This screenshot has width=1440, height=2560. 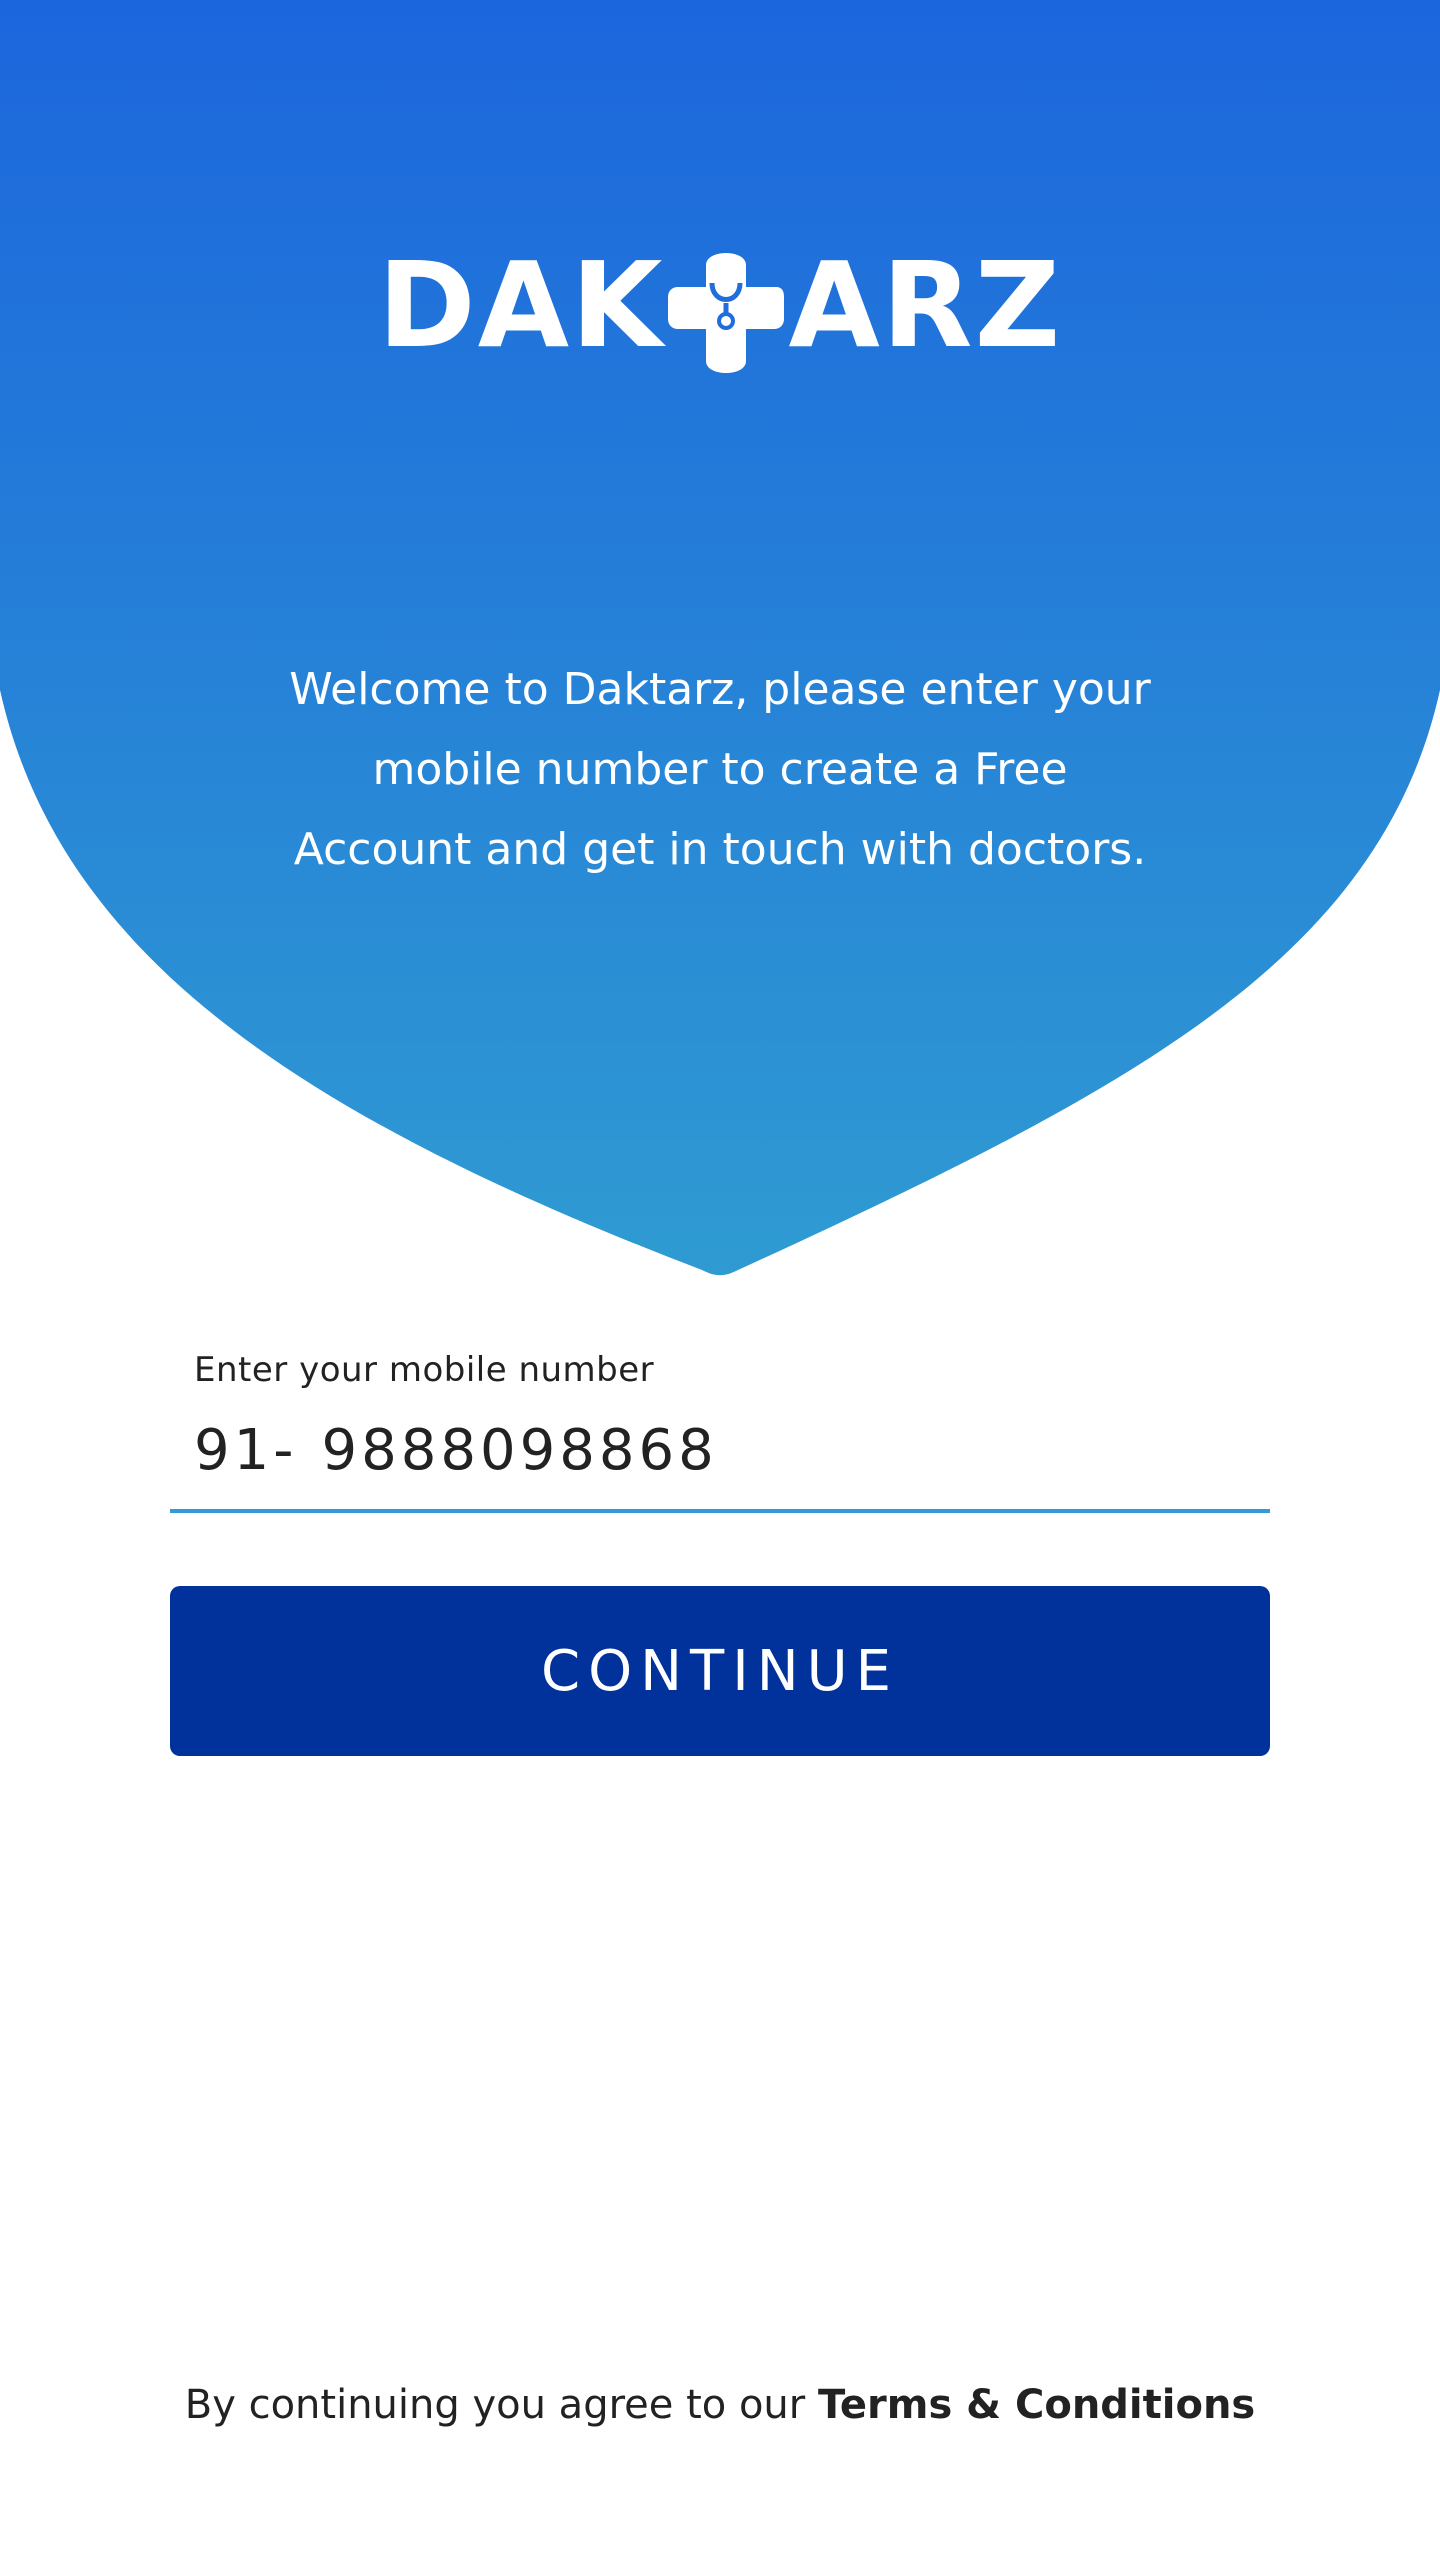 What do you see at coordinates (521, 305) in the screenshot?
I see `logo-text-left: DAK` at bounding box center [521, 305].